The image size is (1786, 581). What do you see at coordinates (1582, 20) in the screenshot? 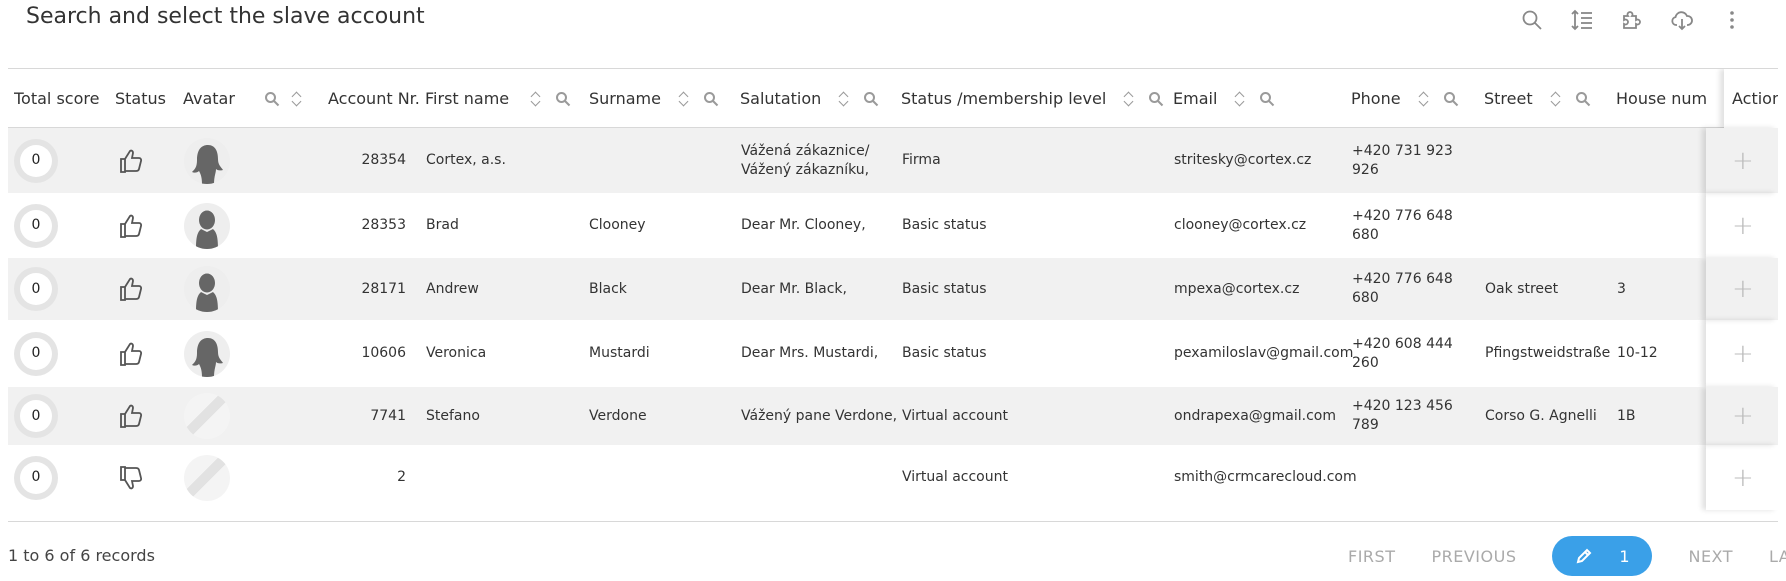
I see `list-sort-icon` at bounding box center [1582, 20].